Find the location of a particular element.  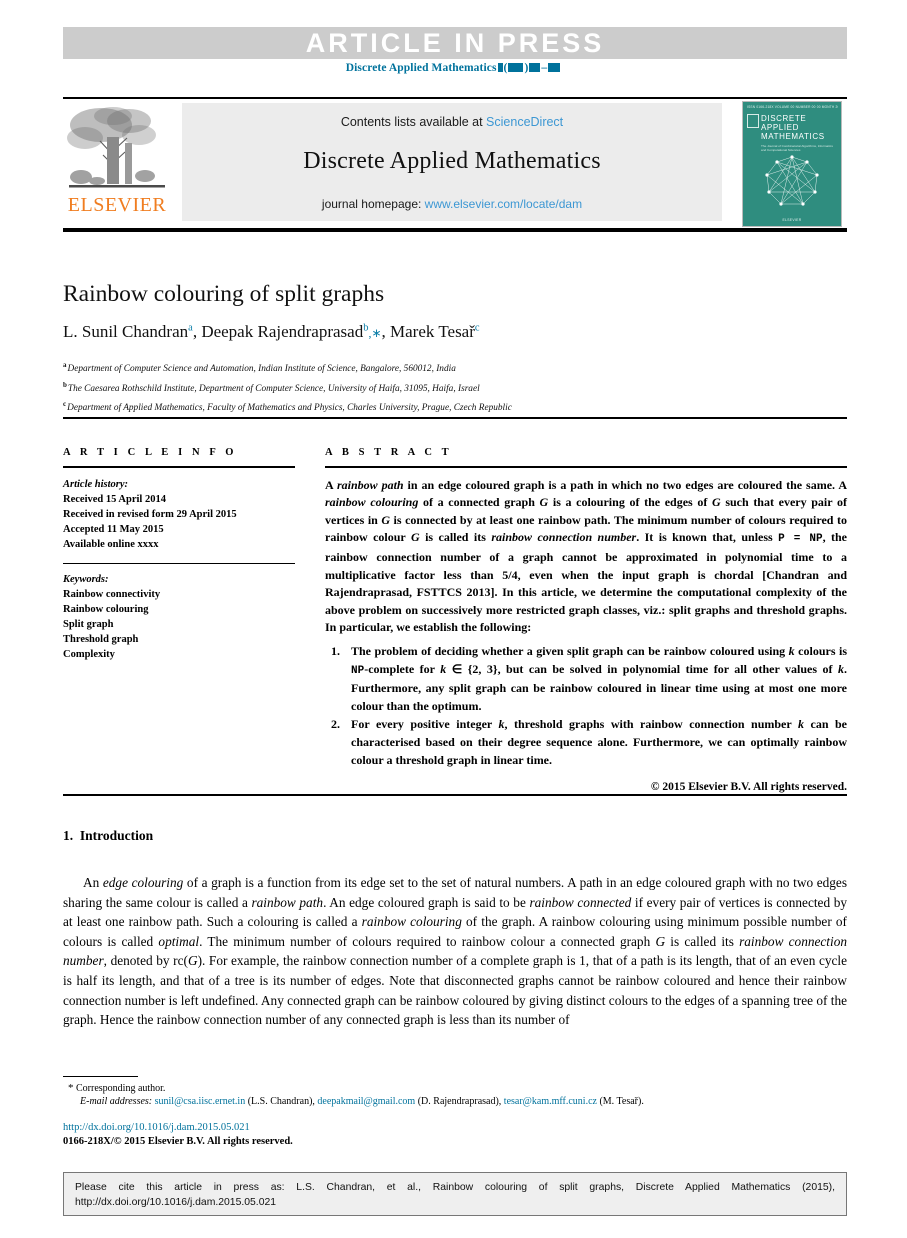

article-in-press-banner: ARTICLE IN PRESS is located at coordinates (455, 43).